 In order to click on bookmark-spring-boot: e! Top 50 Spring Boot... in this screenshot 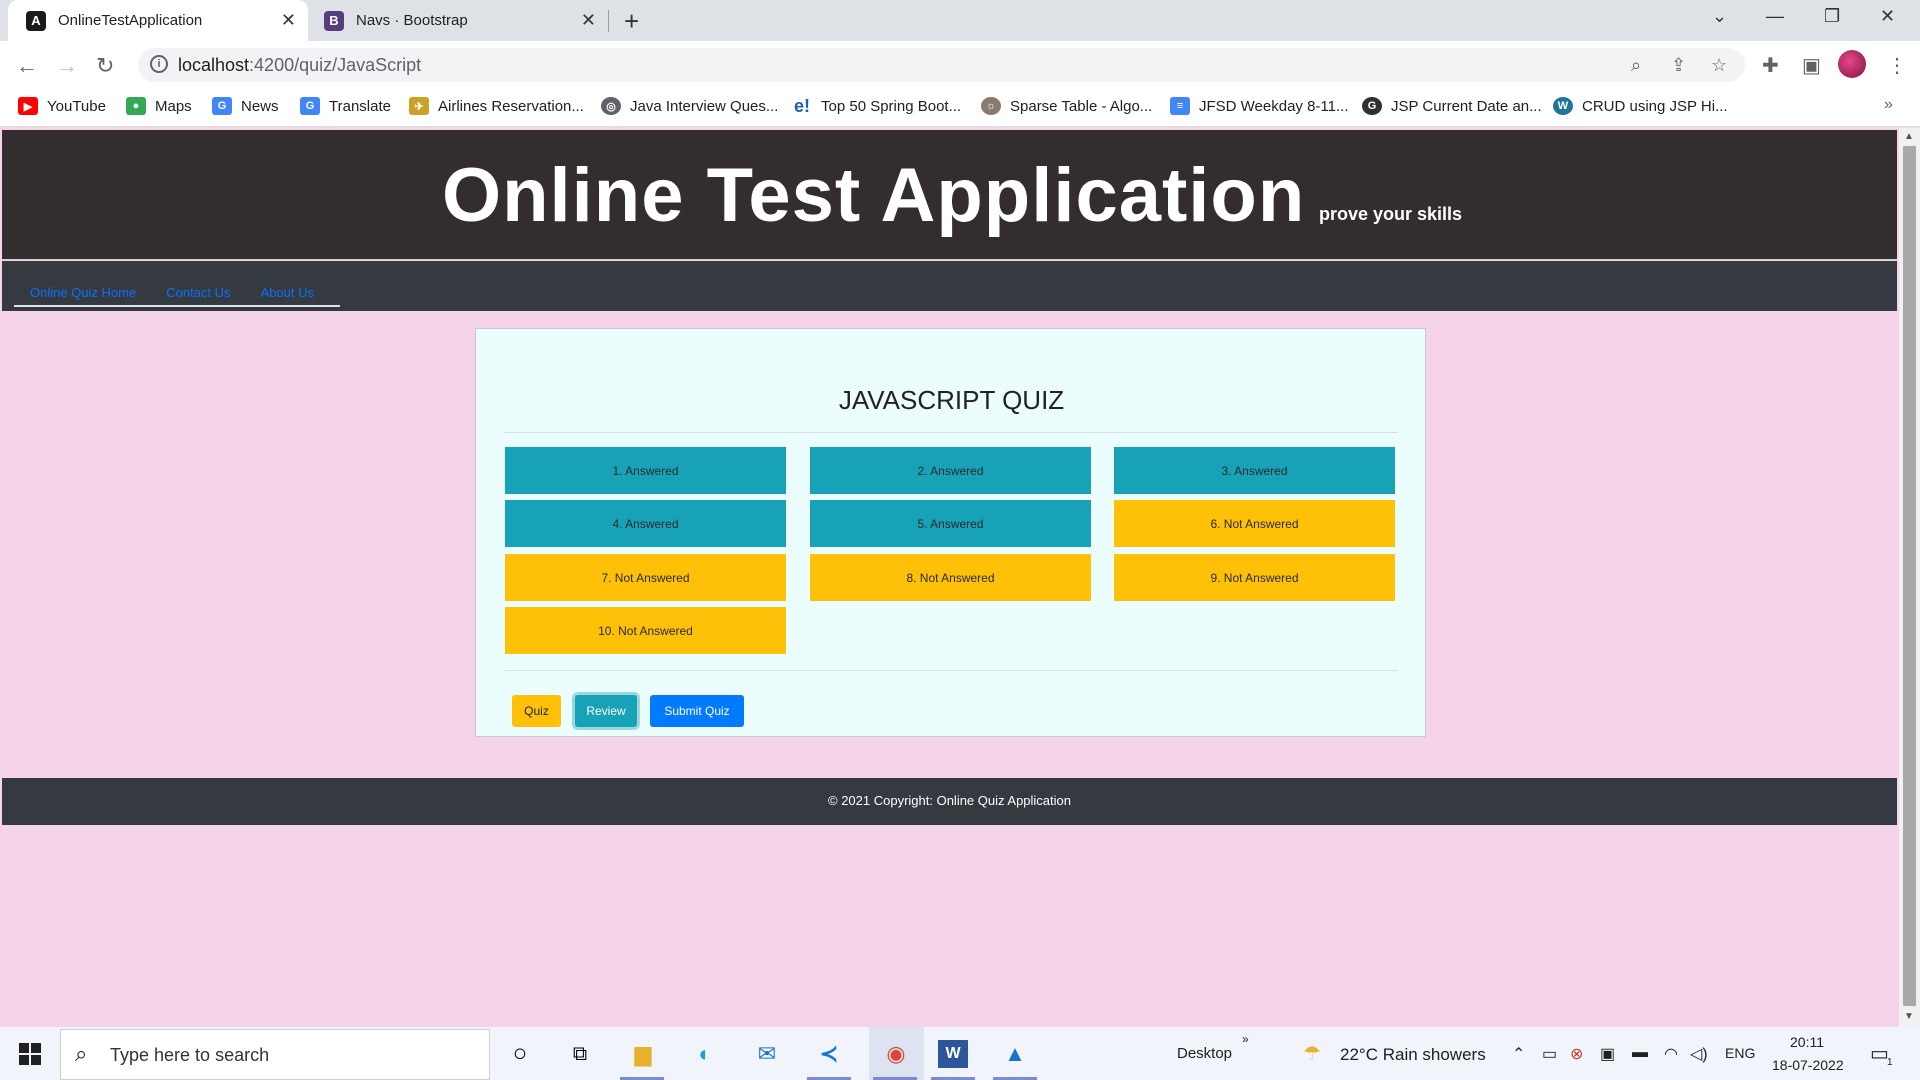, I will do `click(877, 106)`.